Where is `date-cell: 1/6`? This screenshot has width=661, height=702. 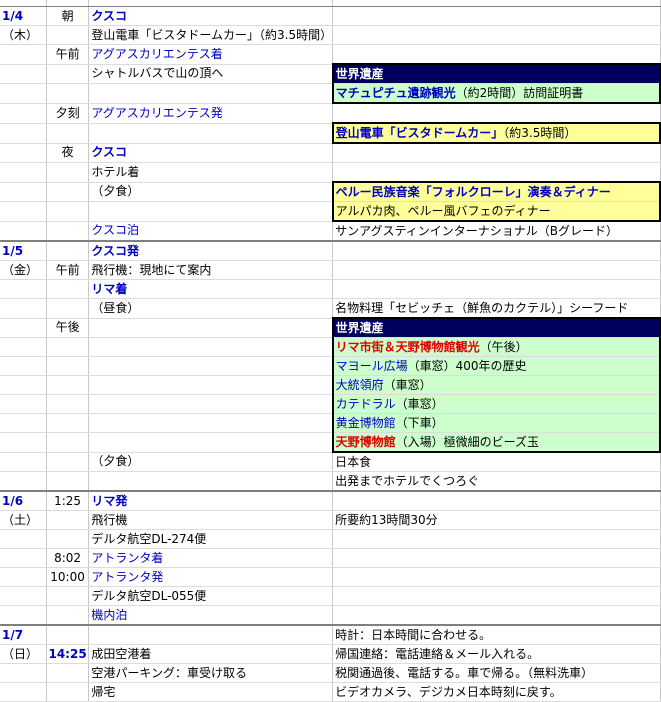
date-cell: 1/6 is located at coordinates (23, 500).